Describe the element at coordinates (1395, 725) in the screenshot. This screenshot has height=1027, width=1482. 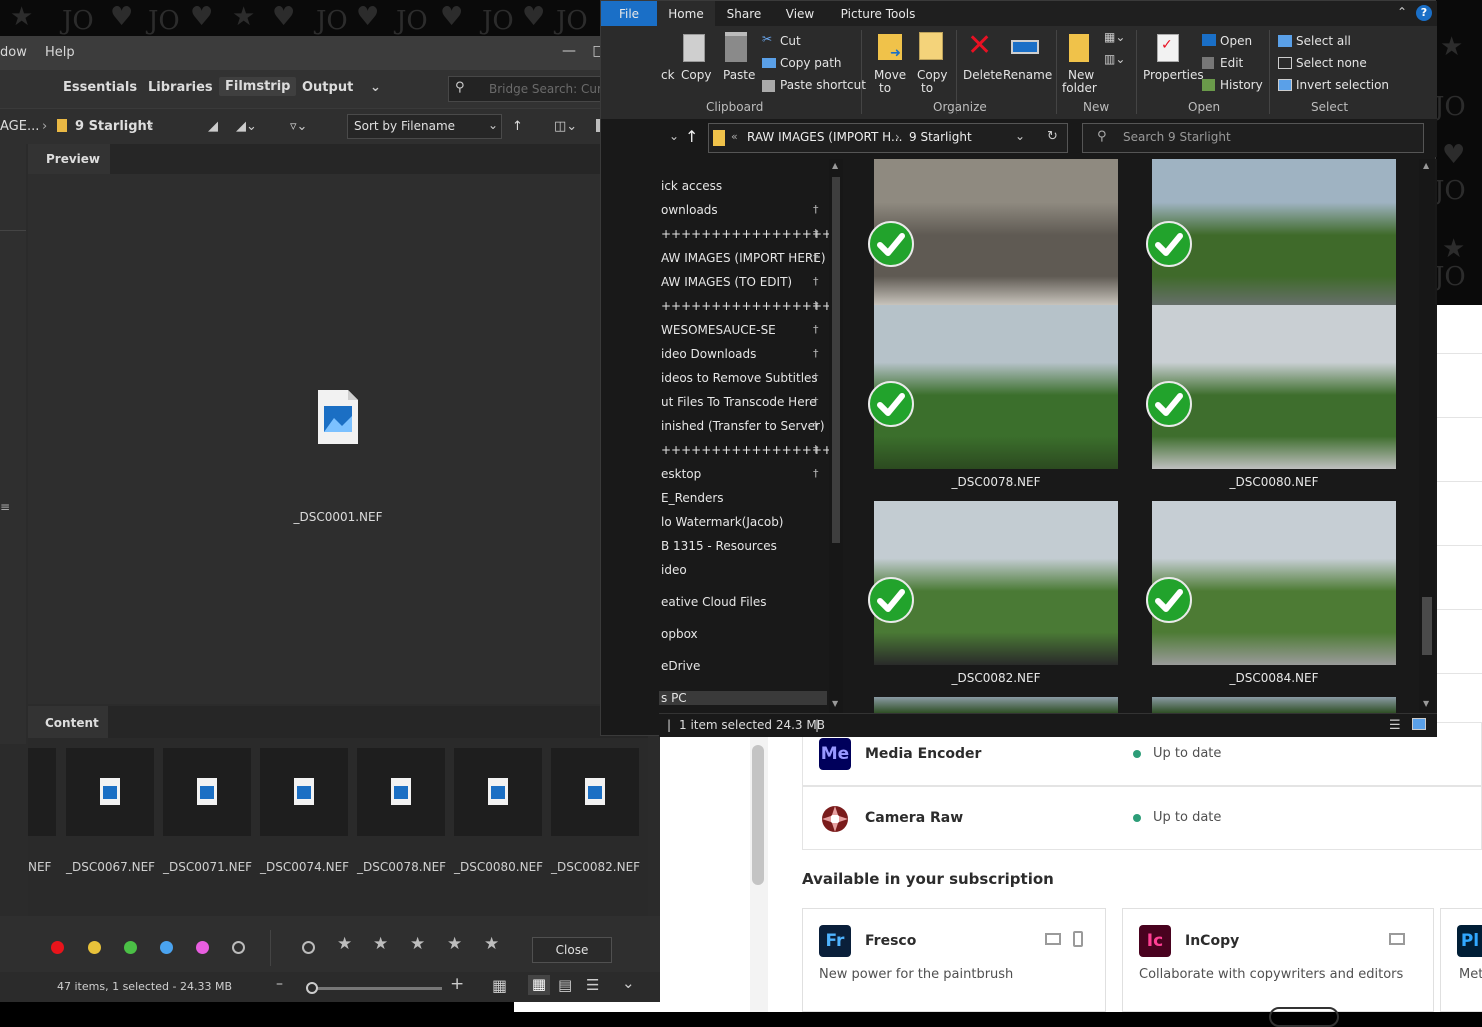
I see `details-view-icon: ☰` at that location.